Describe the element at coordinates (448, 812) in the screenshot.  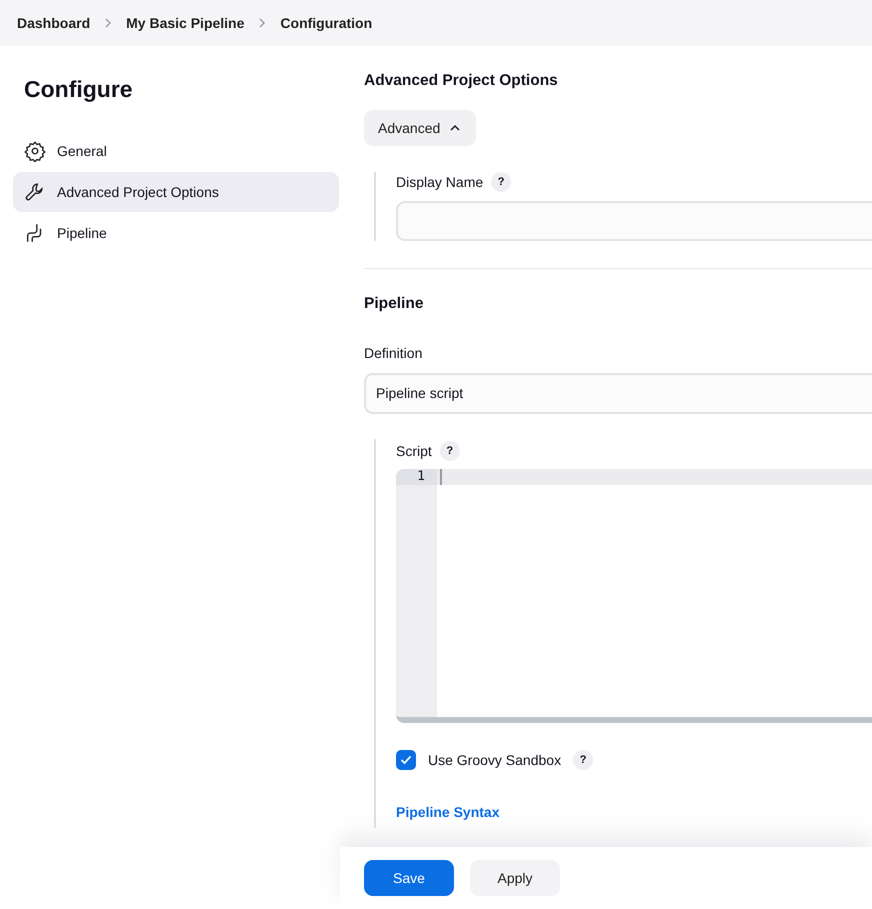
I see `pipeline-syntax-link: Pipeline Syntax` at that location.